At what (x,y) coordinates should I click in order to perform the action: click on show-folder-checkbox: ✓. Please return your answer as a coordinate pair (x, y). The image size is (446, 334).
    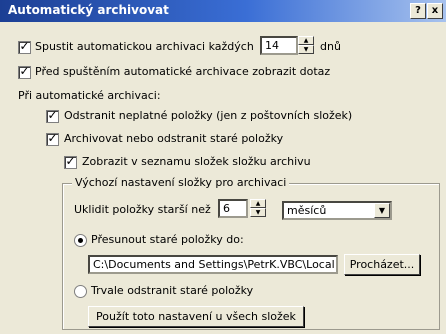
    Looking at the image, I should click on (70, 161).